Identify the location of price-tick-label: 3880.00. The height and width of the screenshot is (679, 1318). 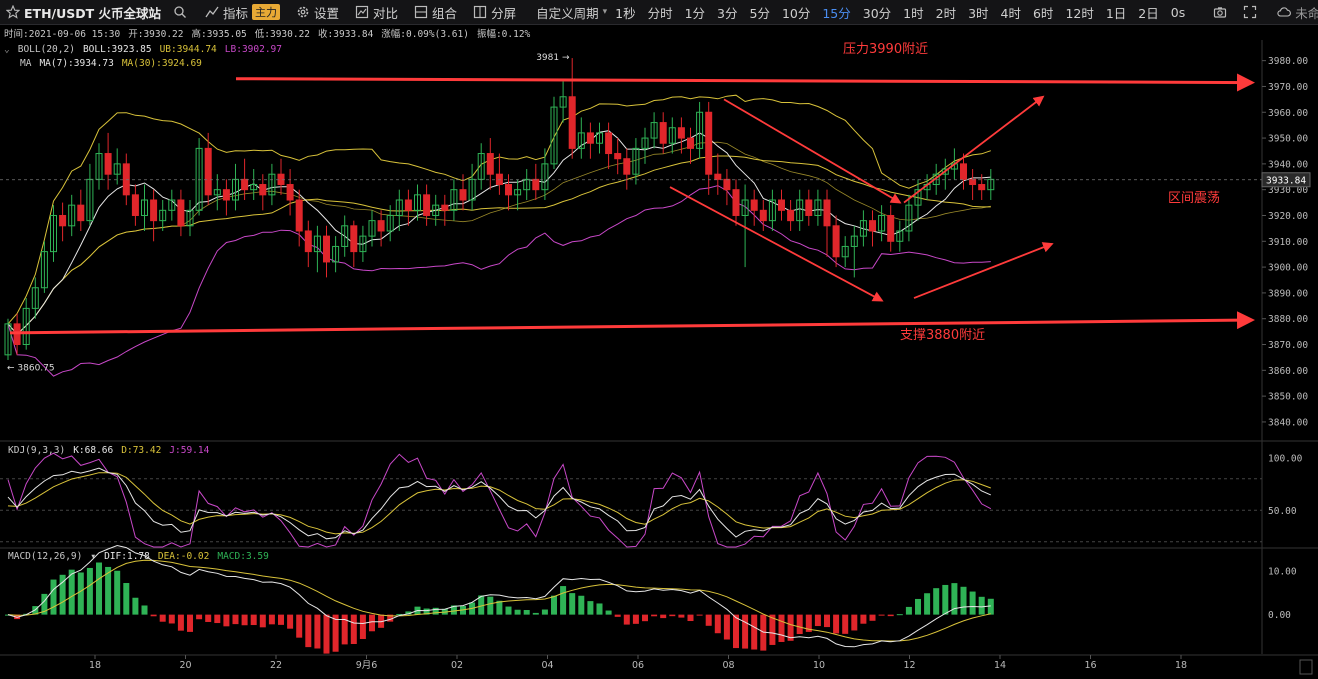
(1288, 319).